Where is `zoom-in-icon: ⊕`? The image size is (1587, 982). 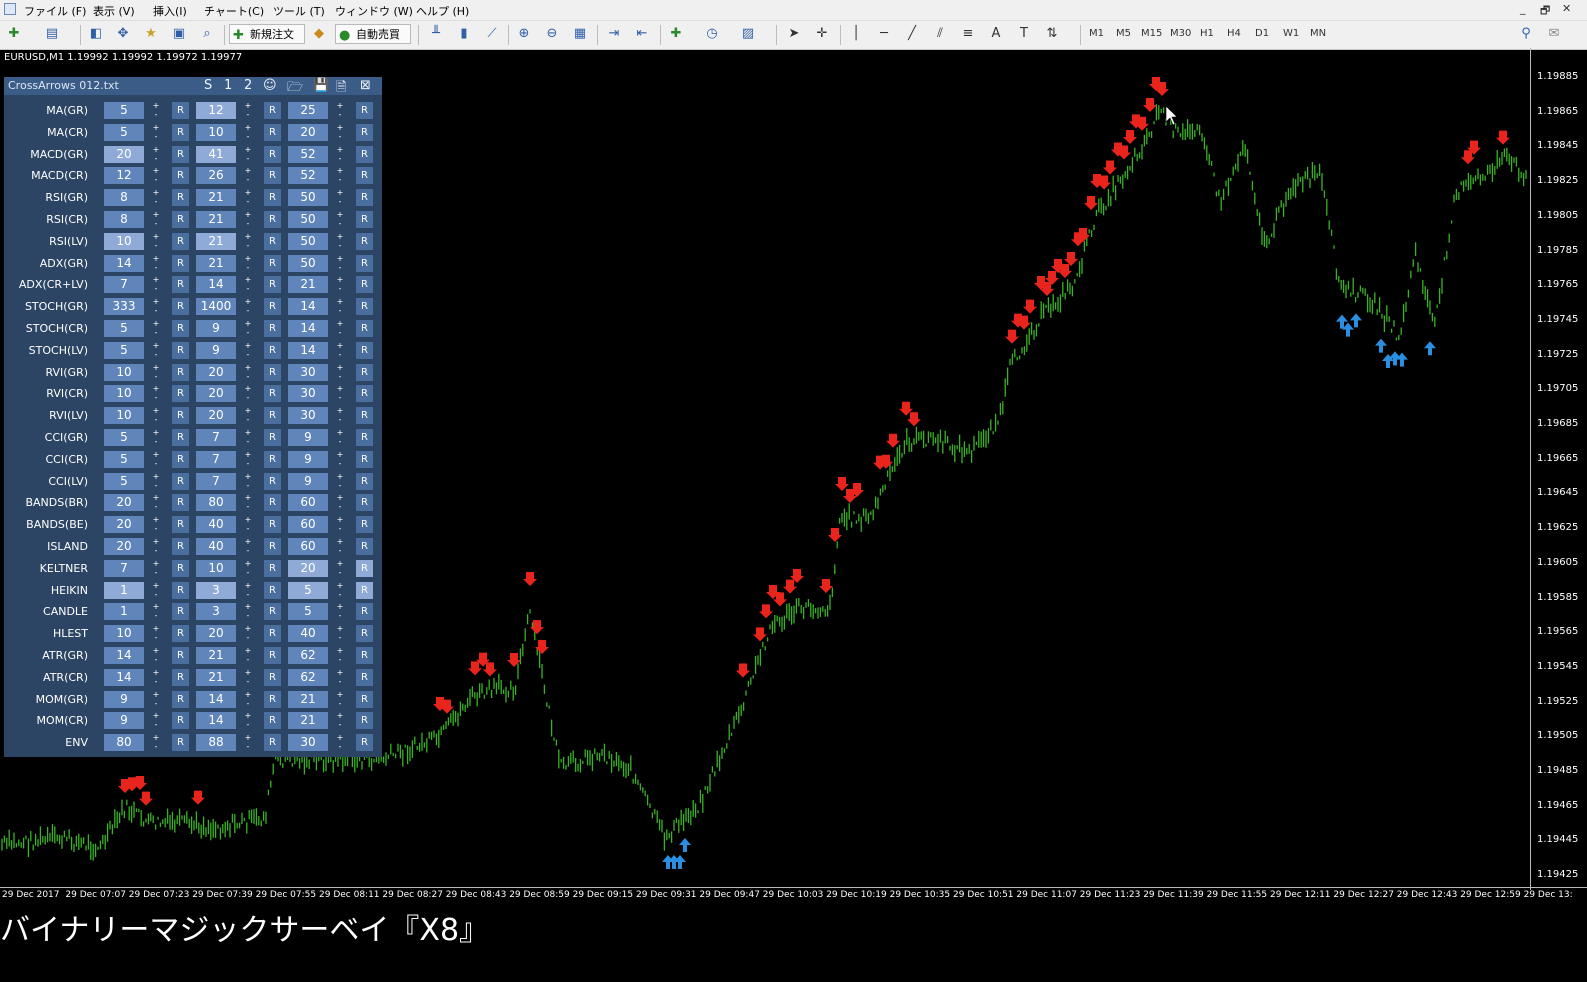
zoom-in-icon: ⊕ is located at coordinates (524, 34).